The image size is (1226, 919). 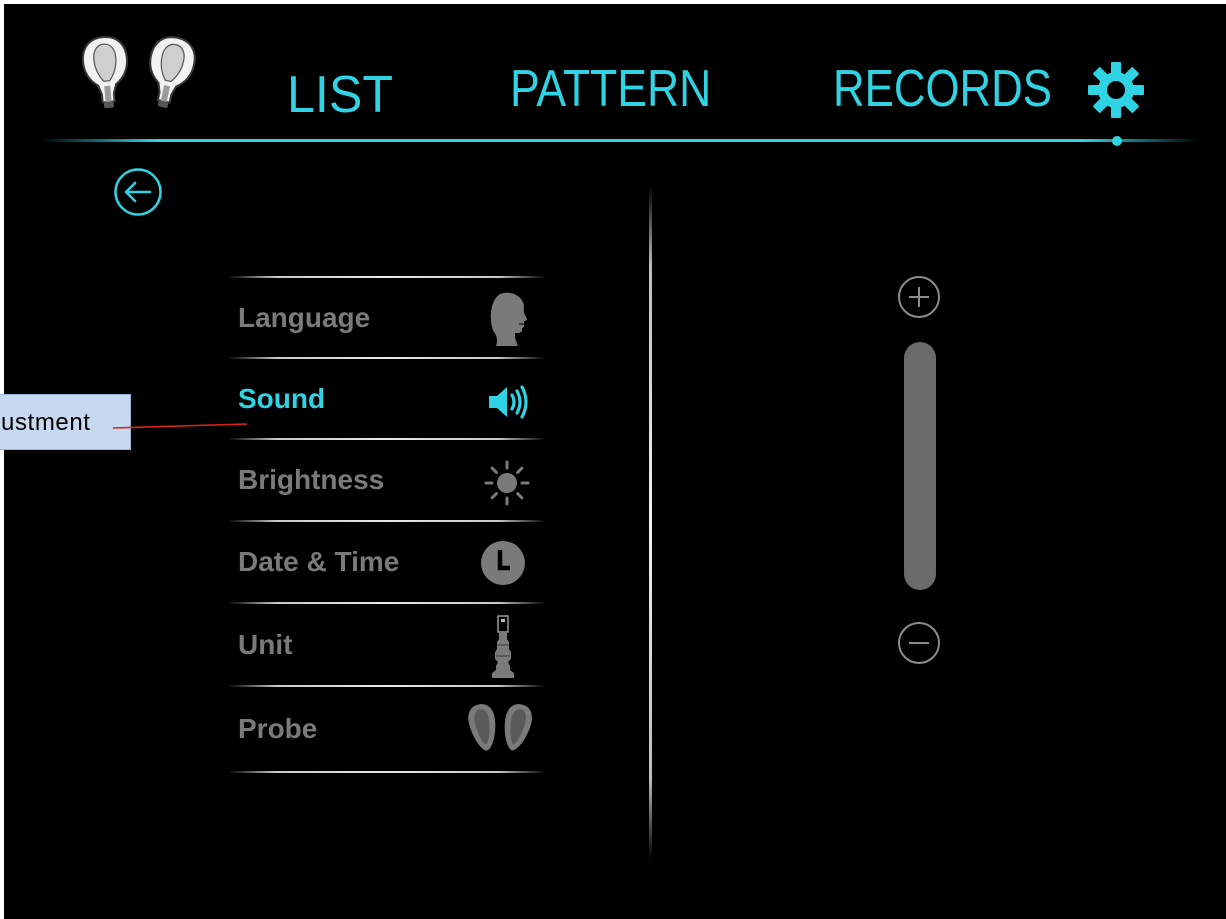 I want to click on menu-item-date-time: Date & Time, so click(x=387, y=562).